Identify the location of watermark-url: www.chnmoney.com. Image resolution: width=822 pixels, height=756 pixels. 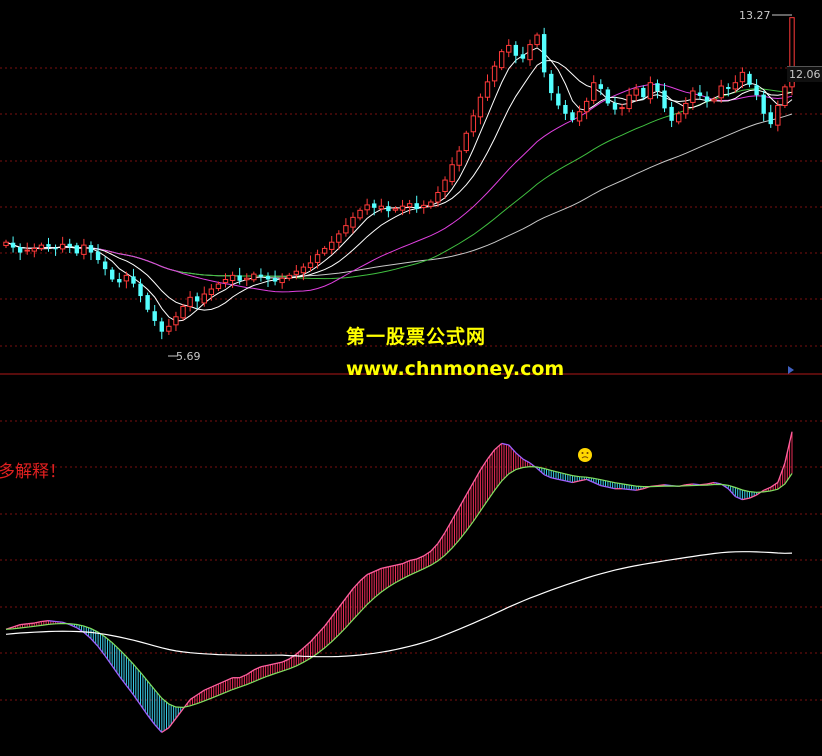
(455, 369).